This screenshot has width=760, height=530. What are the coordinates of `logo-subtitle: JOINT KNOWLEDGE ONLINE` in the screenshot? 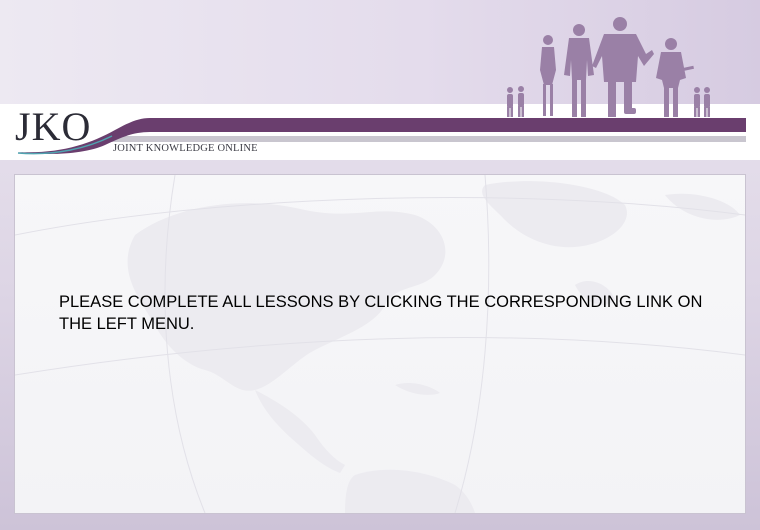 It's located at (185, 148).